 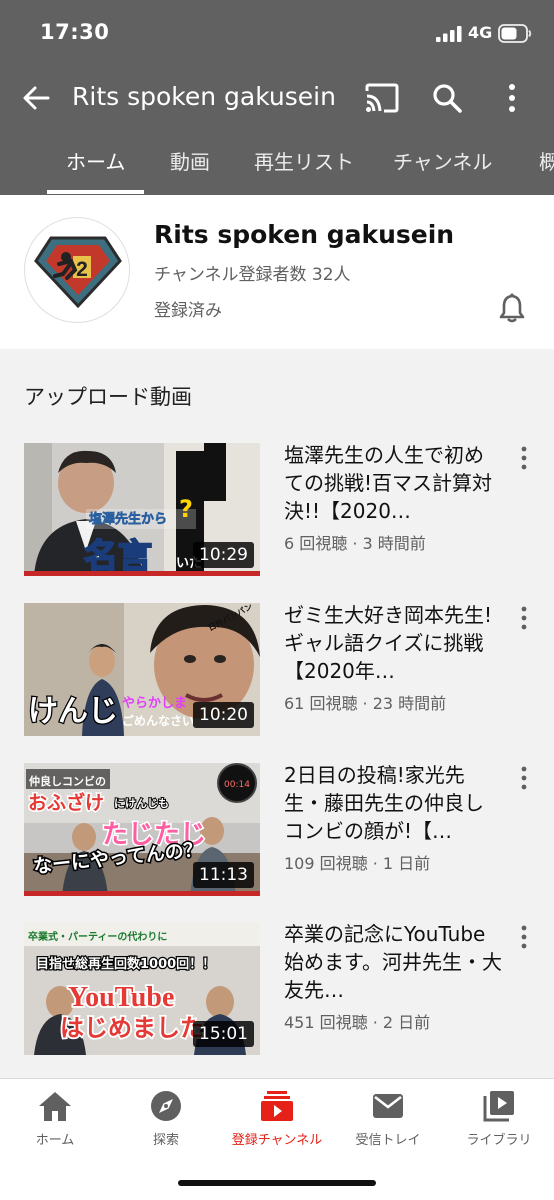 I want to click on home-indicator, so click(x=277, y=1183).